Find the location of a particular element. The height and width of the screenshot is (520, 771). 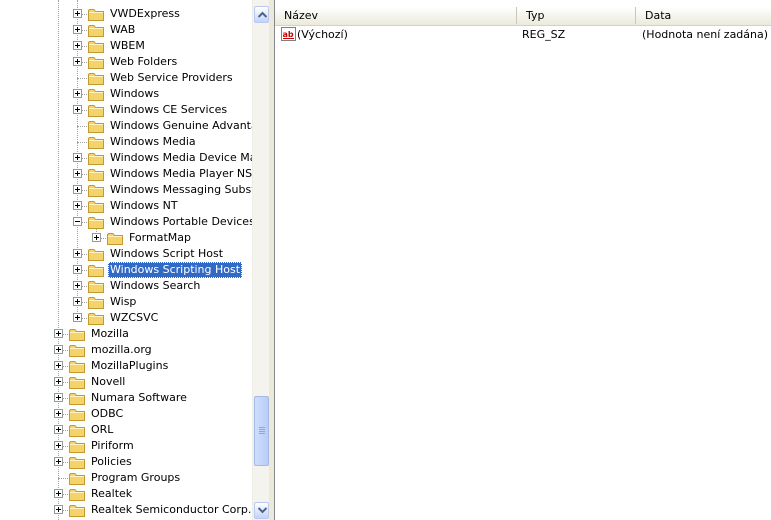

tree-node-label: Web Service Providers is located at coordinates (171, 77).